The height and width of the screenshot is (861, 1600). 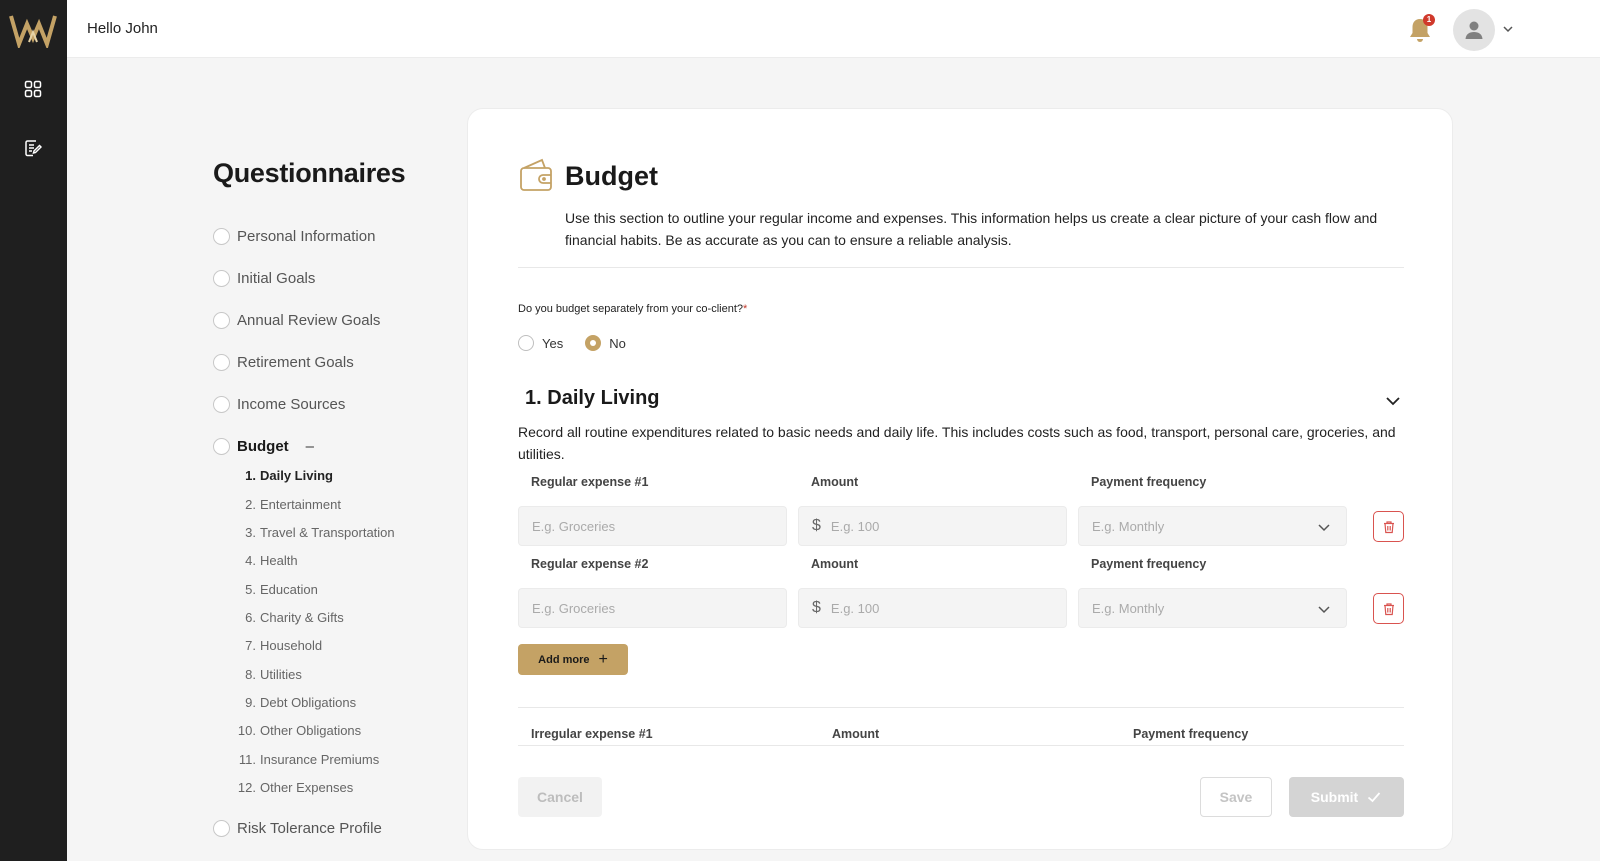 What do you see at coordinates (33, 89) in the screenshot?
I see `dashboard-grid-icon` at bounding box center [33, 89].